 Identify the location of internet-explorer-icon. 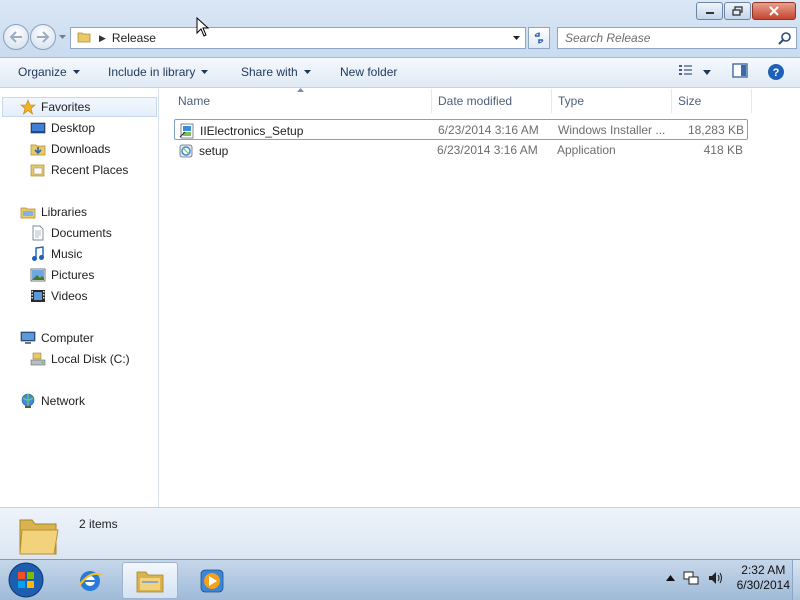
(90, 580).